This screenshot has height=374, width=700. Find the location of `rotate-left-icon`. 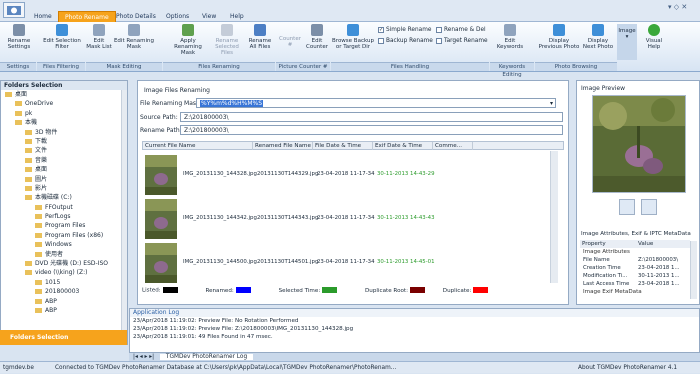

rotate-left-icon is located at coordinates (627, 207).